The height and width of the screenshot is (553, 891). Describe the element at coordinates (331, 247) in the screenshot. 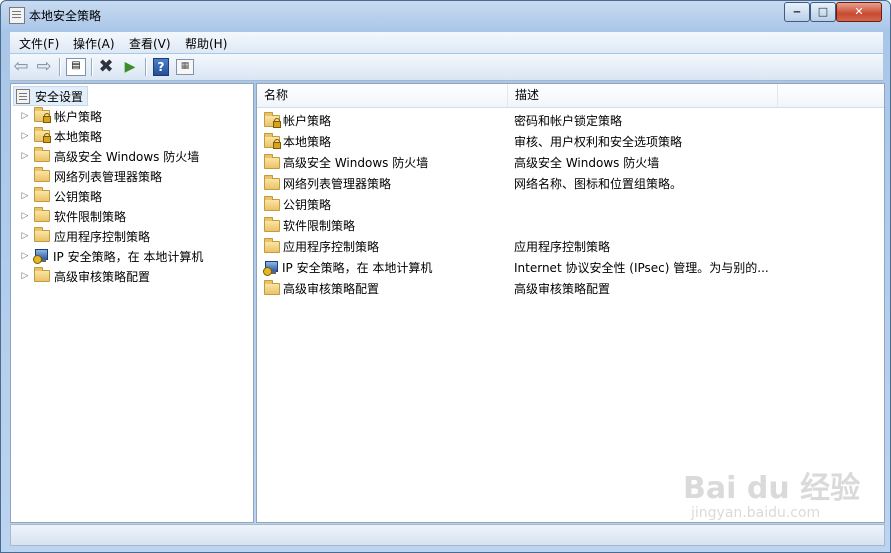

I see `list-item-name: 应用程序控制策略` at that location.